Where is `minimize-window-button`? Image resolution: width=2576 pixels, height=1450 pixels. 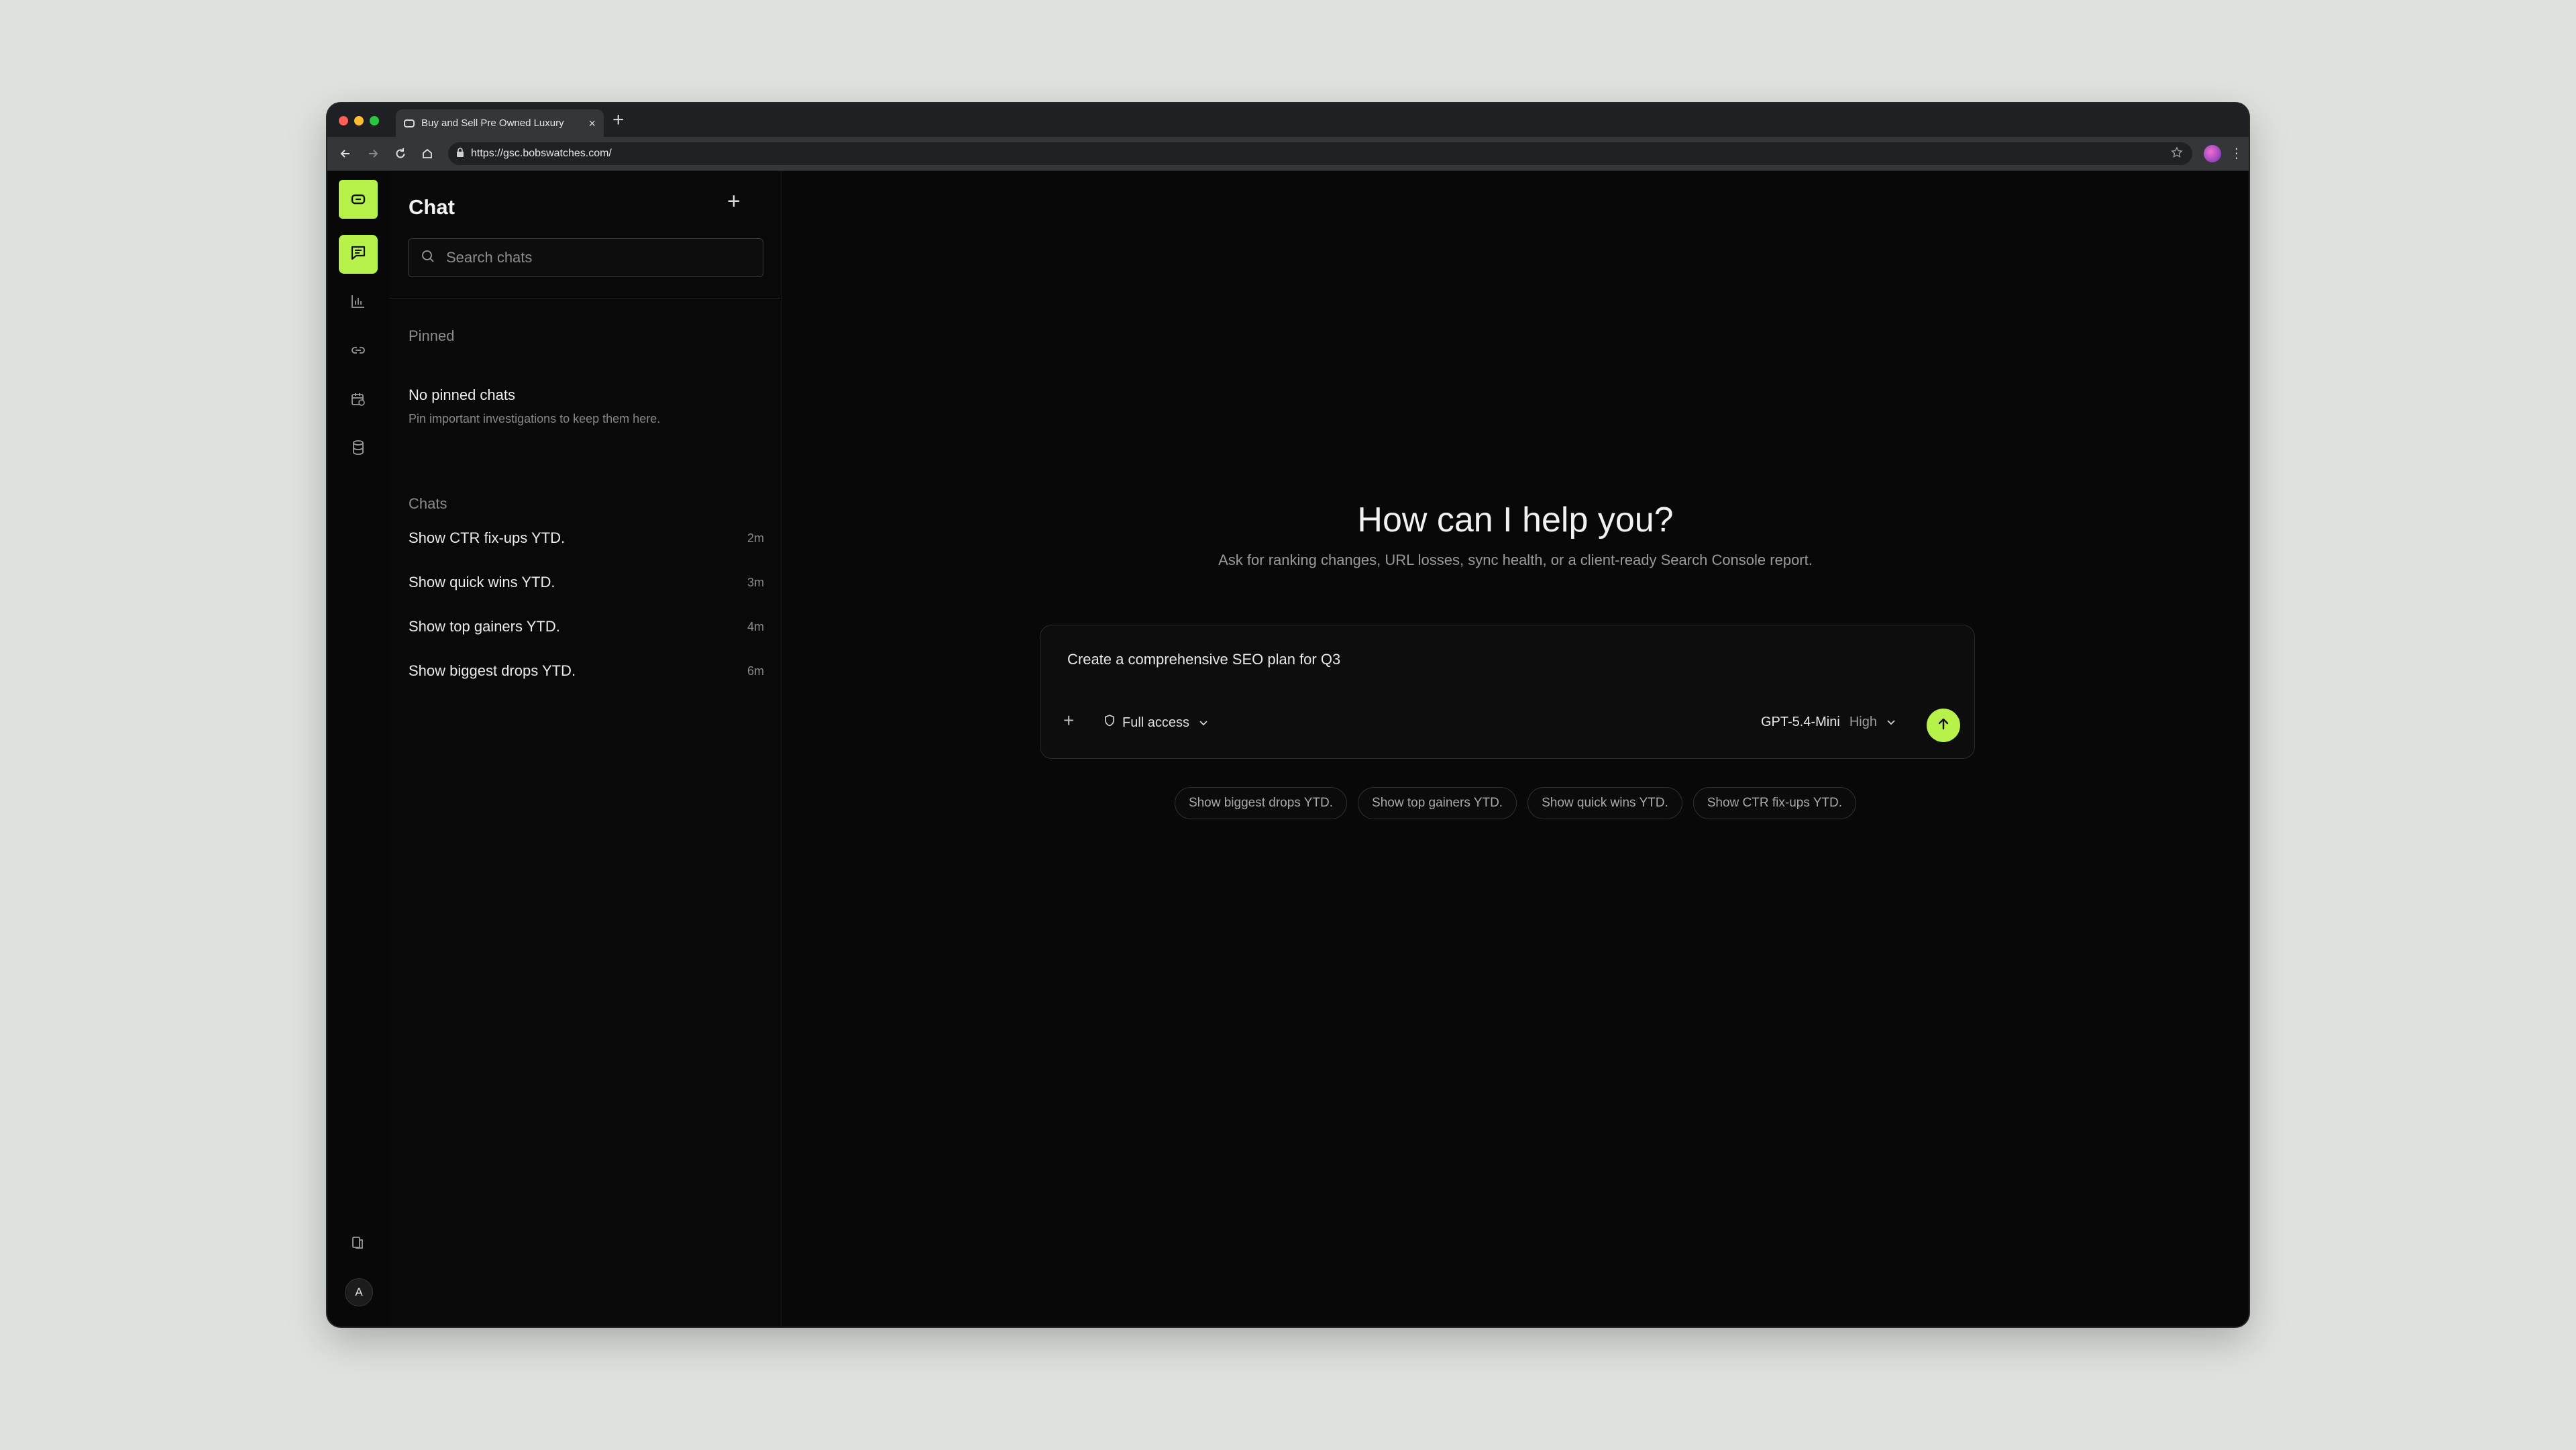
minimize-window-button is located at coordinates (359, 120).